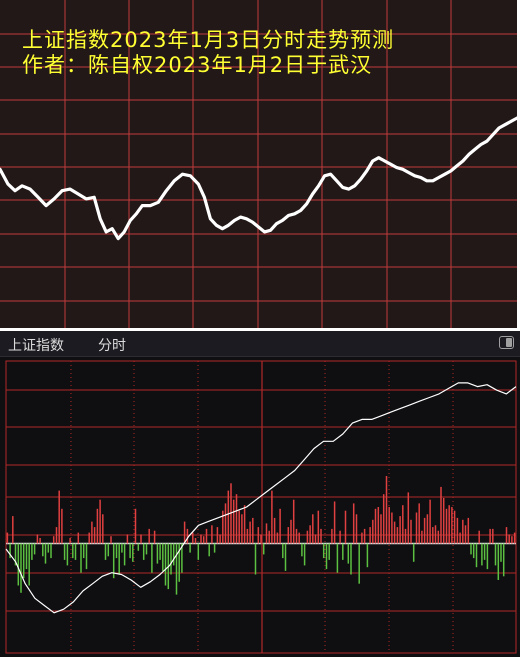 The width and height of the screenshot is (521, 657). What do you see at coordinates (112, 345) in the screenshot?
I see `tab-intraday: 分时` at bounding box center [112, 345].